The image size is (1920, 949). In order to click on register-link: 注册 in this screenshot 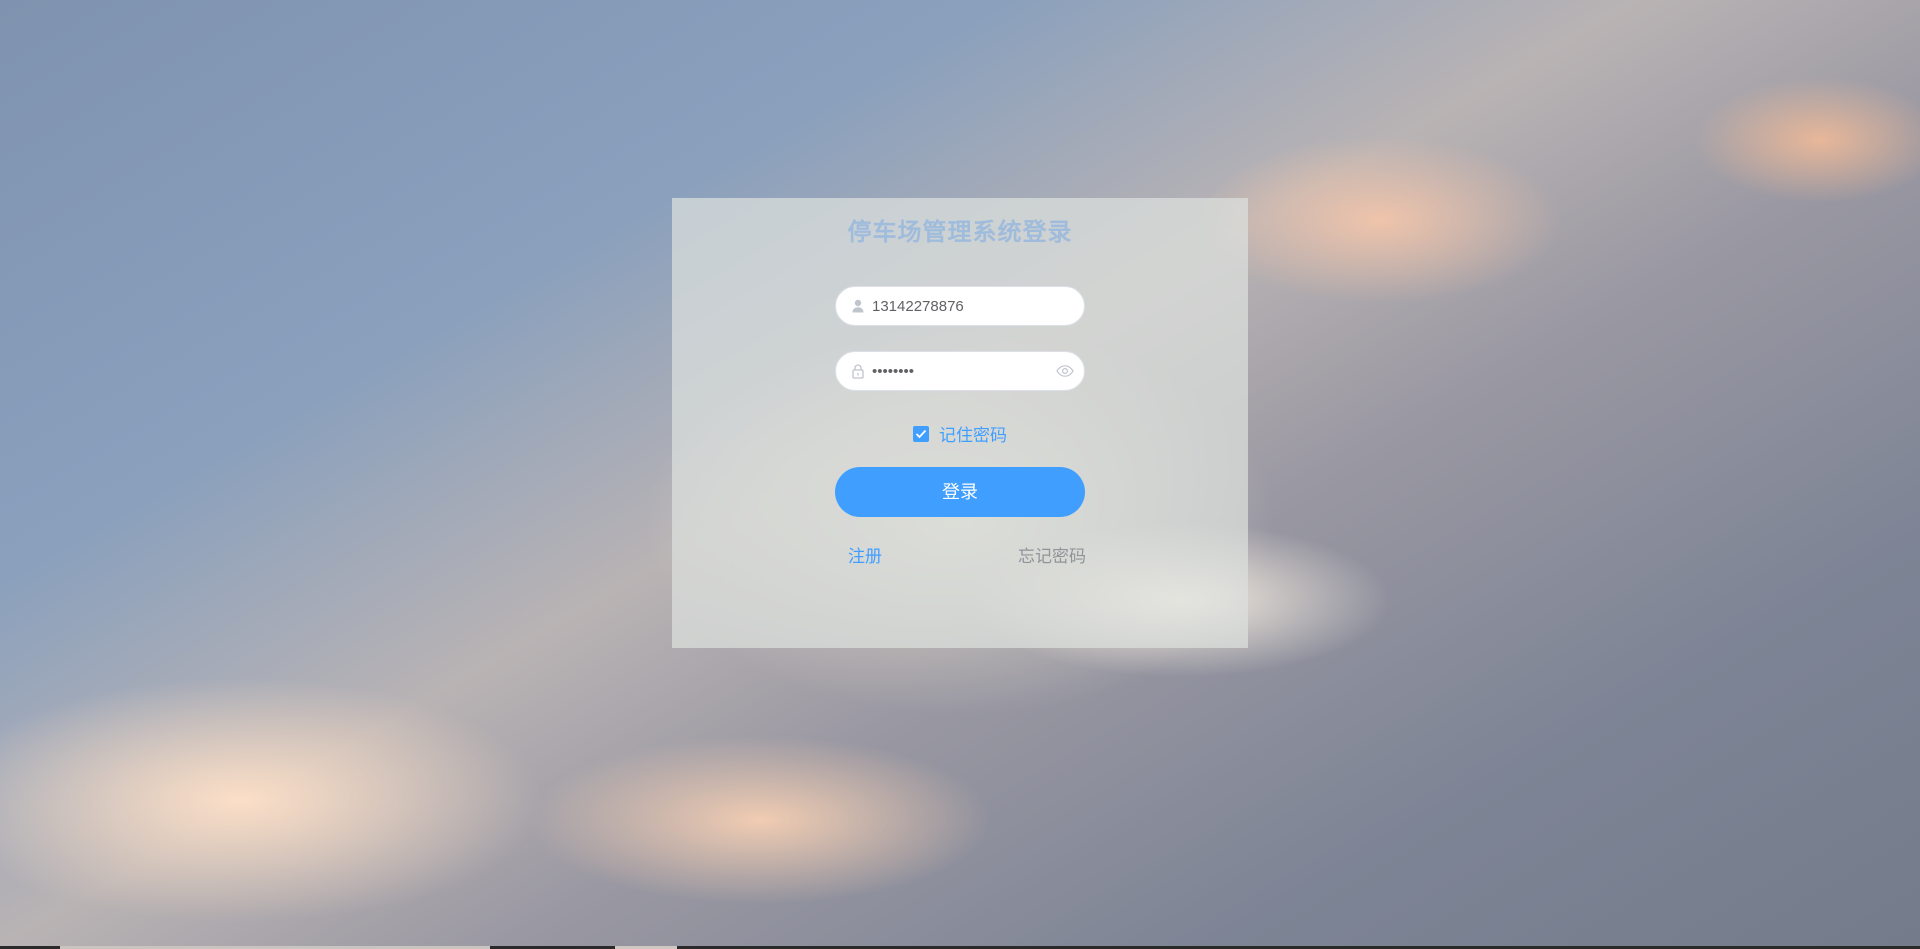, I will do `click(865, 554)`.